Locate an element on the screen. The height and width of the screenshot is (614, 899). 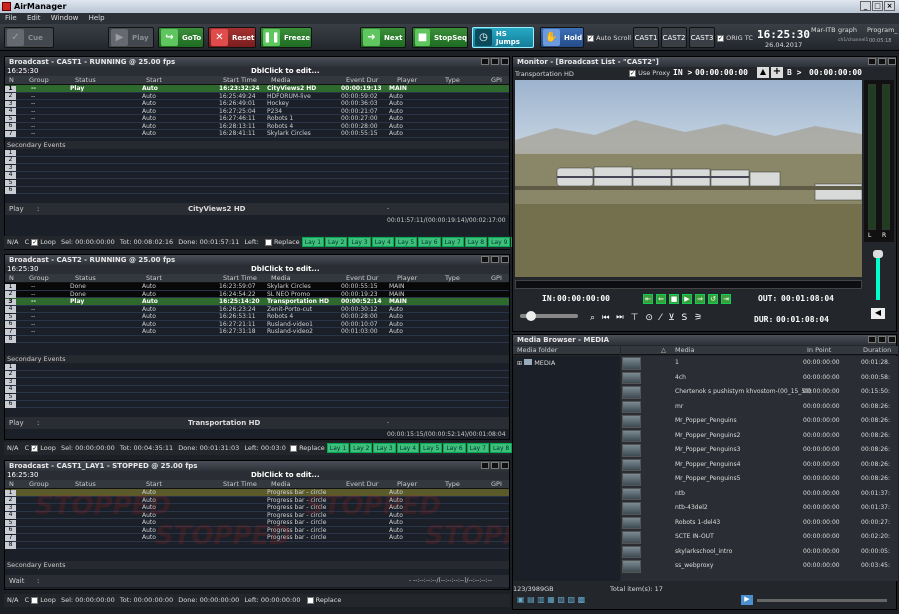
stop-icon: ■ is located at coordinates (674, 299).